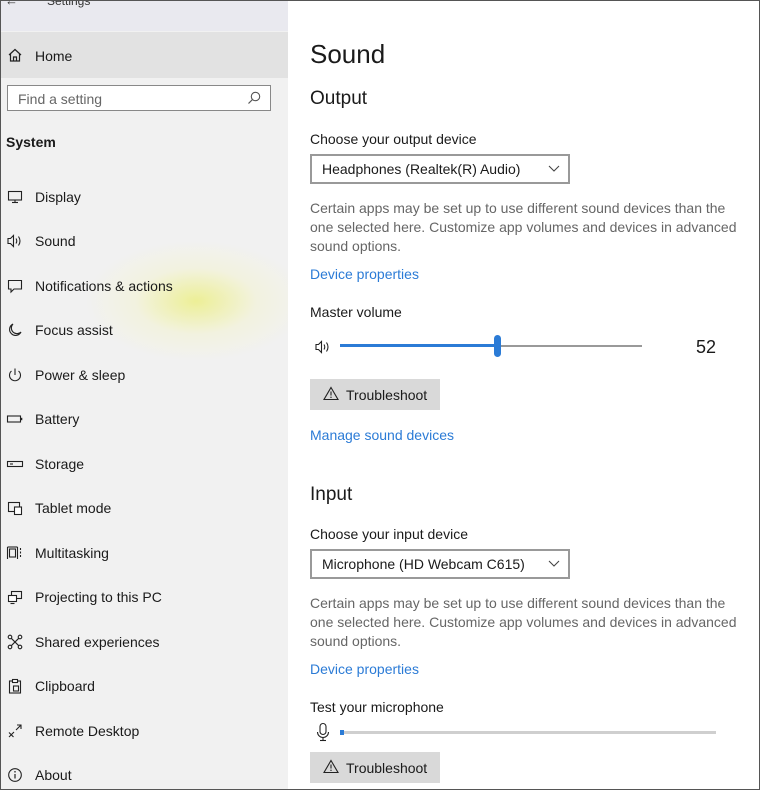 Image resolution: width=760 pixels, height=790 pixels. What do you see at coordinates (323, 734) in the screenshot?
I see `microphone-icon` at bounding box center [323, 734].